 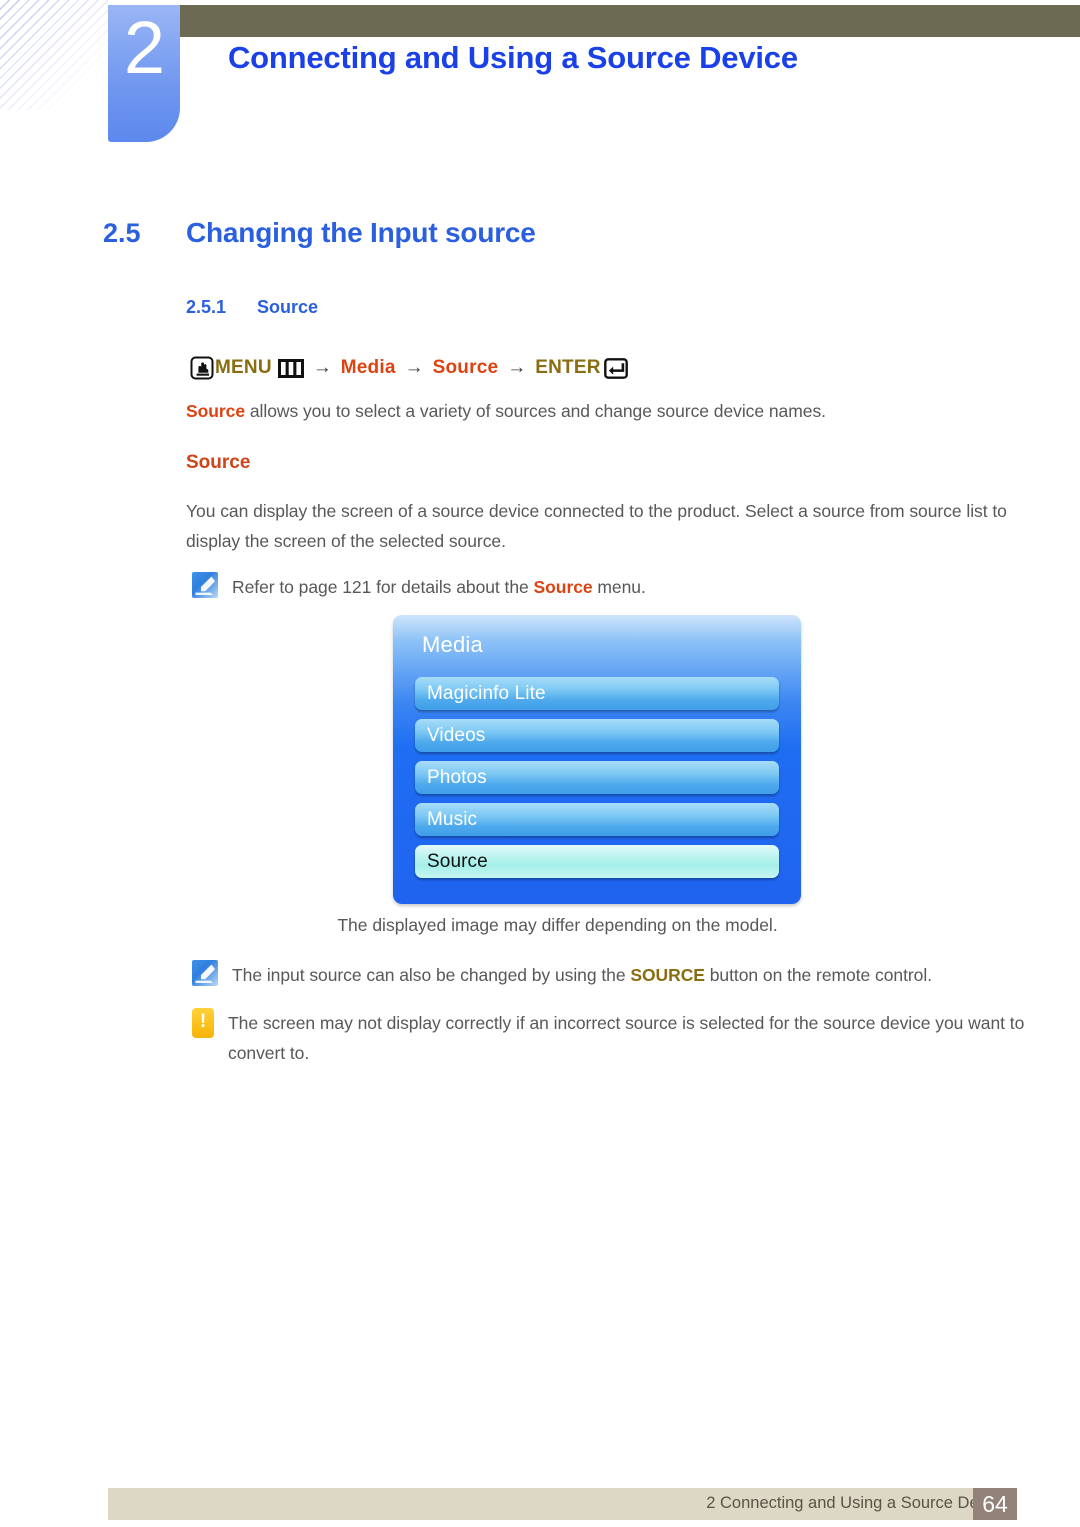 I want to click on note-remote-bold: SOURCE, so click(x=667, y=975).